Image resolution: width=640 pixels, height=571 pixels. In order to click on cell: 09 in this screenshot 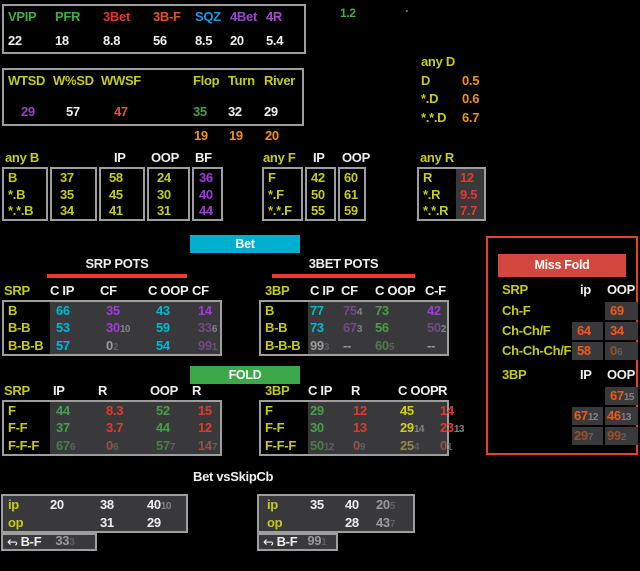, I will do `click(359, 445)`.